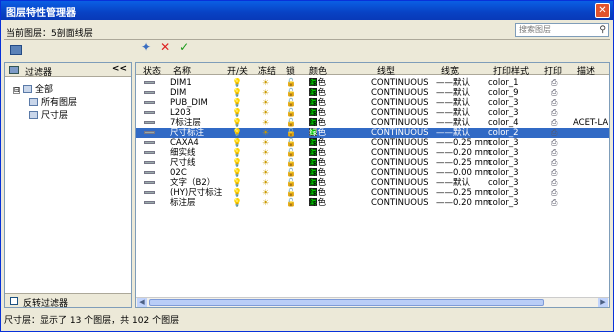 Image resolution: width=614 pixels, height=332 pixels. I want to click on column-header: 线宽, so click(450, 70).